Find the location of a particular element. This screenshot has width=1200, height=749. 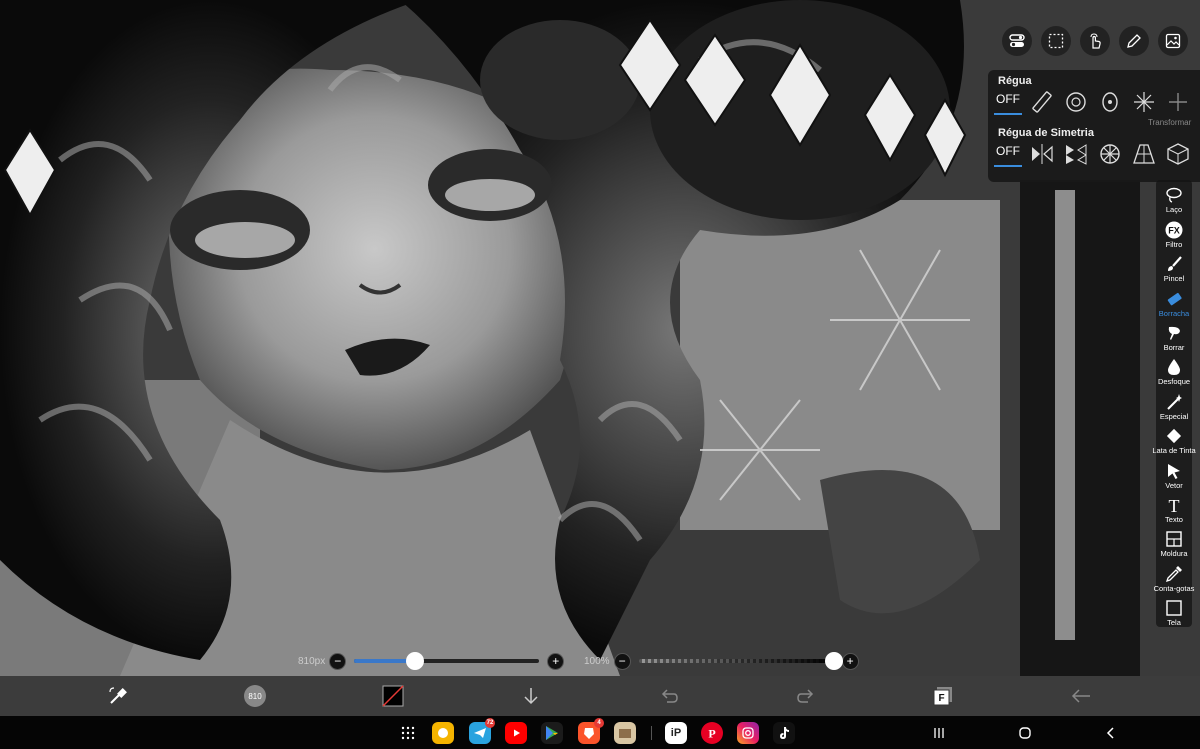

tool-switch-button is located at coordinates (118, 696).